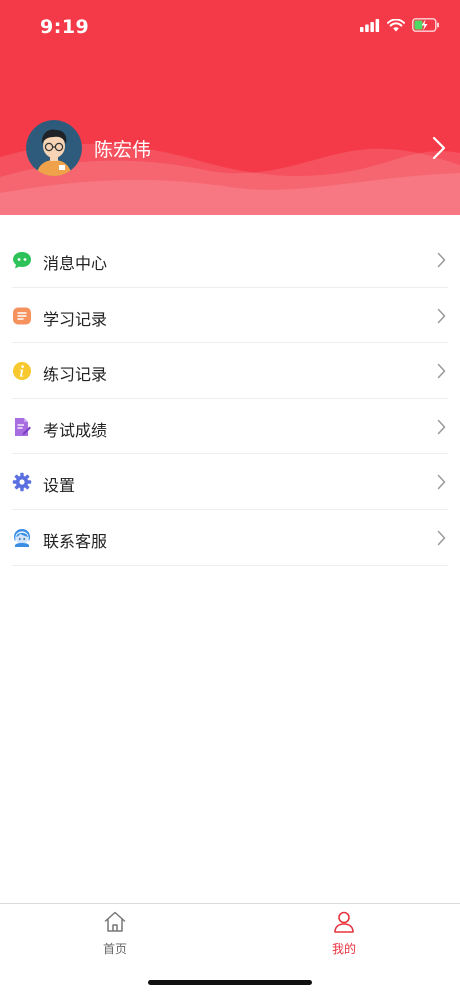 This screenshot has height=996, width=460. Describe the element at coordinates (344, 933) in the screenshot. I see `tab-mine: 我的` at that location.